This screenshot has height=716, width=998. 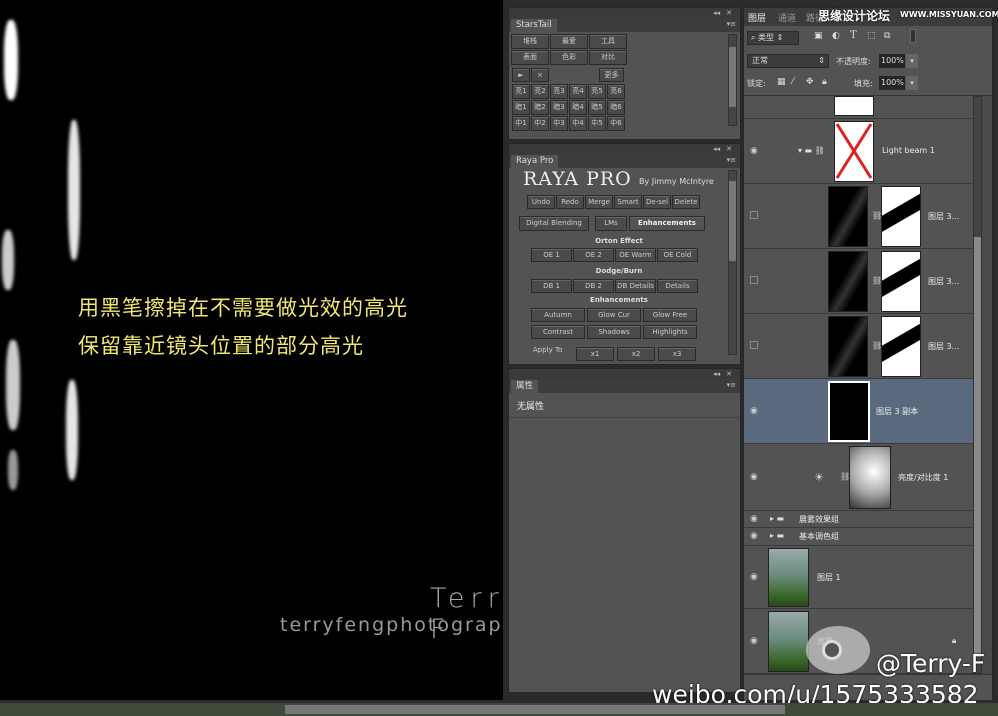 I want to click on starstail-mid-button: 中2, so click(x=540, y=123).